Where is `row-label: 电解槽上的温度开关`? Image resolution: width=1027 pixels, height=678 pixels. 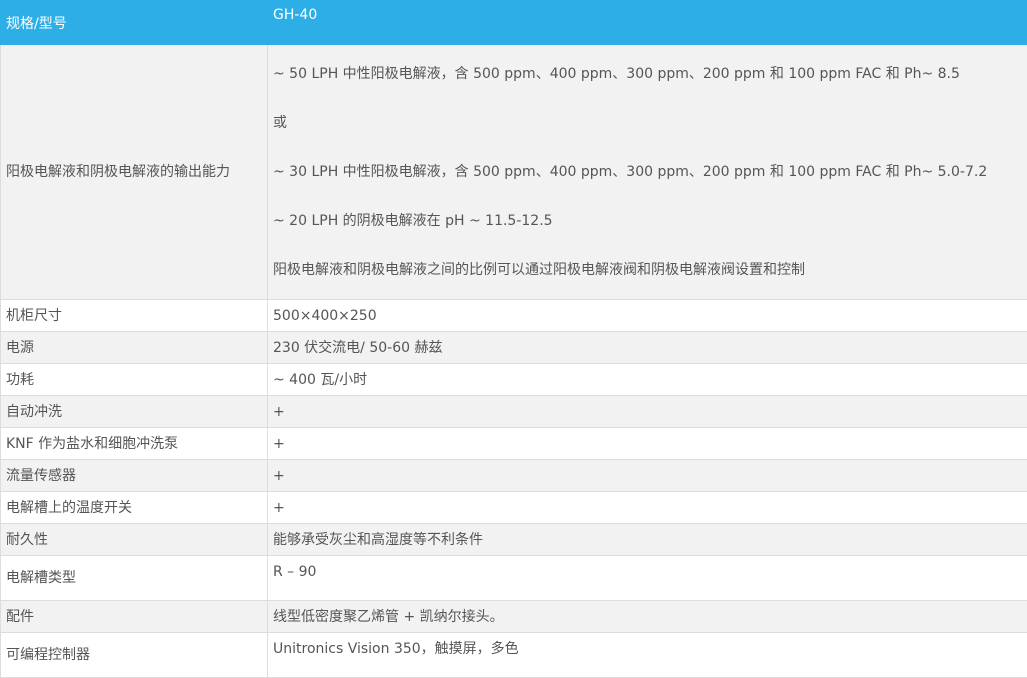
row-label: 电解槽上的温度开关 is located at coordinates (134, 508).